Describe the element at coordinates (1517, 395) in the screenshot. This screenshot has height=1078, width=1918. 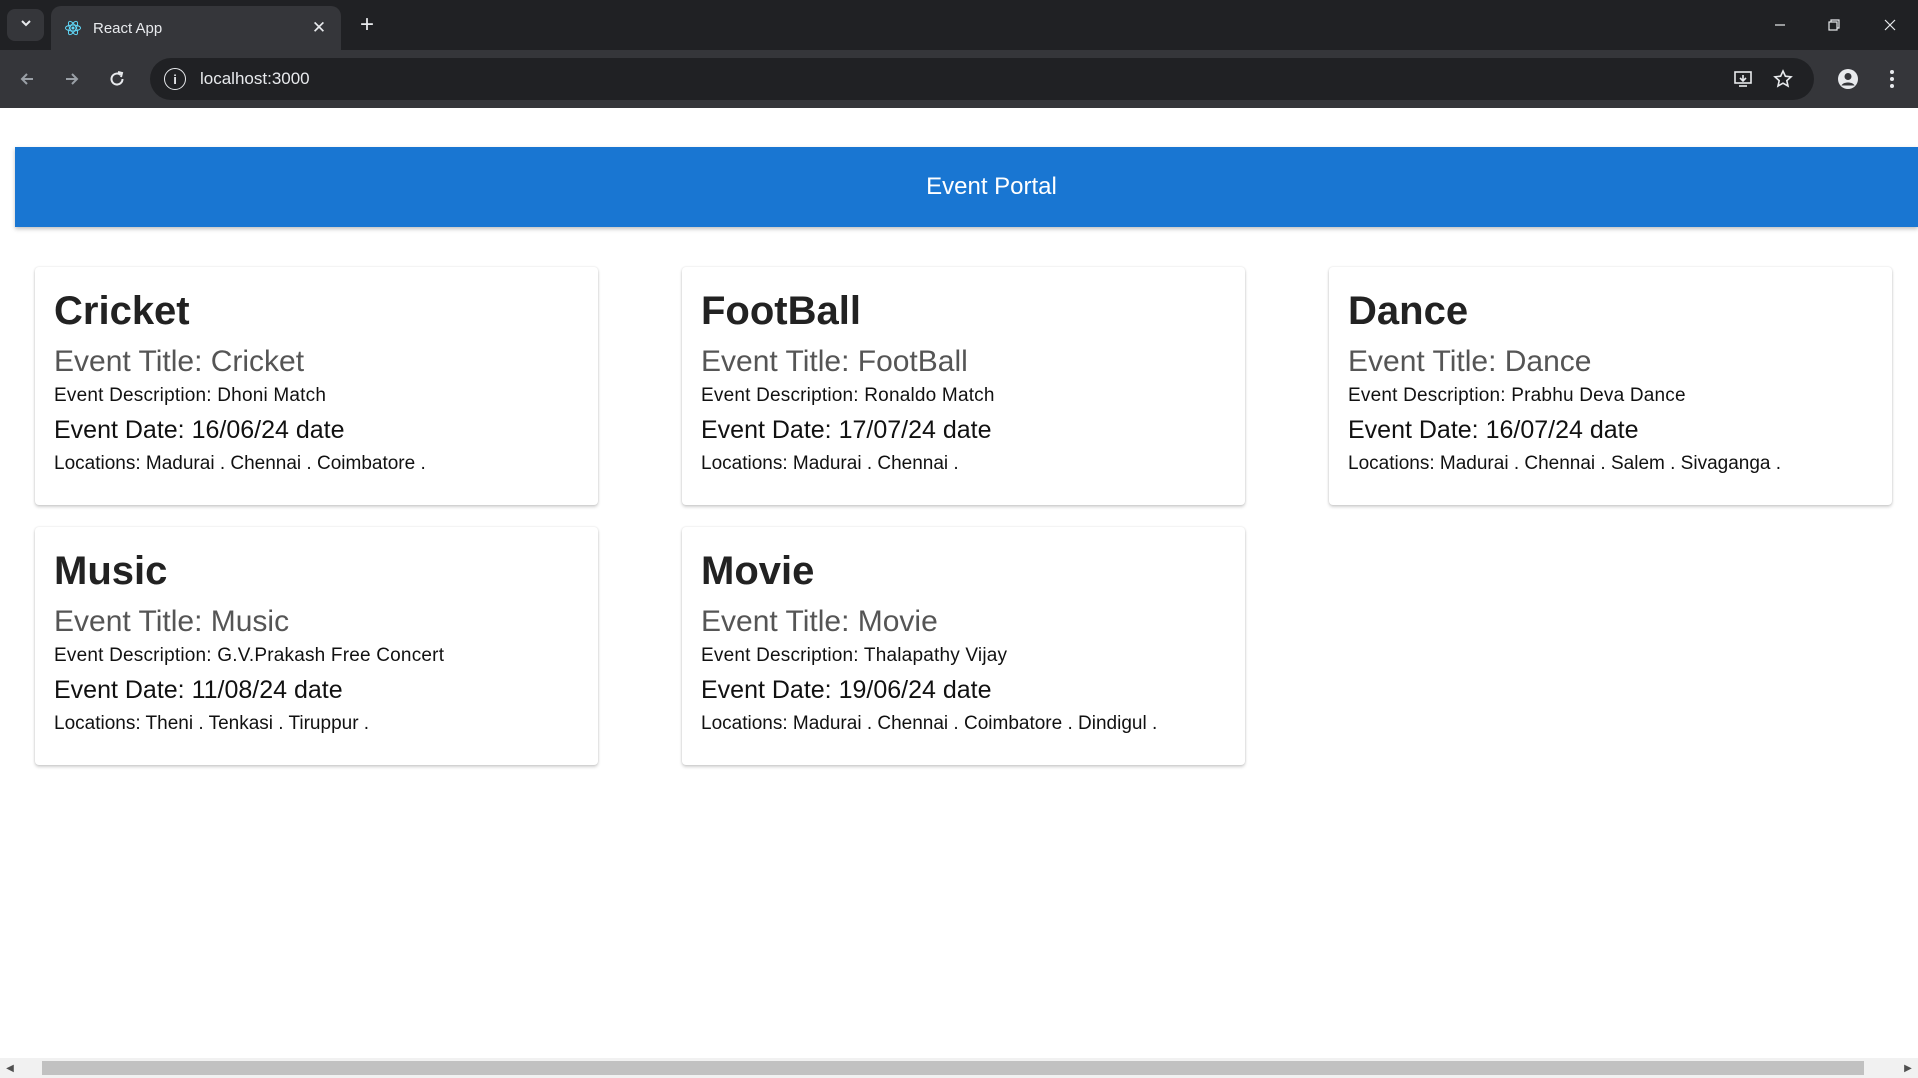
I see `event-description: Event Description: Prabhu Deva Dance` at that location.